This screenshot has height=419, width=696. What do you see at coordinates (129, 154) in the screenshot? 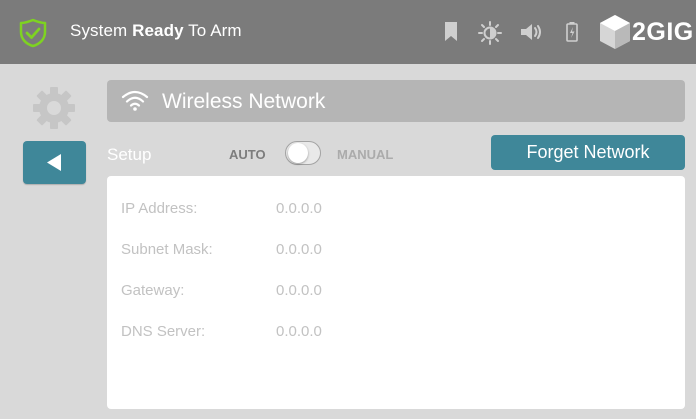
I see `setup-label: Setup` at bounding box center [129, 154].